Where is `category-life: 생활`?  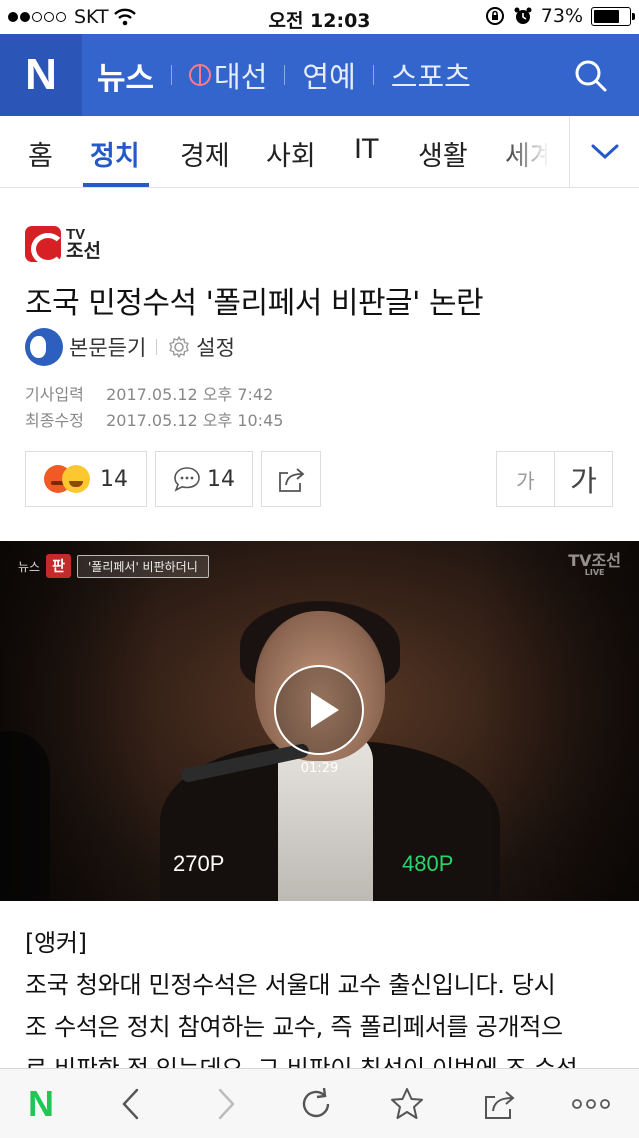
category-life: 생활 is located at coordinates (443, 153).